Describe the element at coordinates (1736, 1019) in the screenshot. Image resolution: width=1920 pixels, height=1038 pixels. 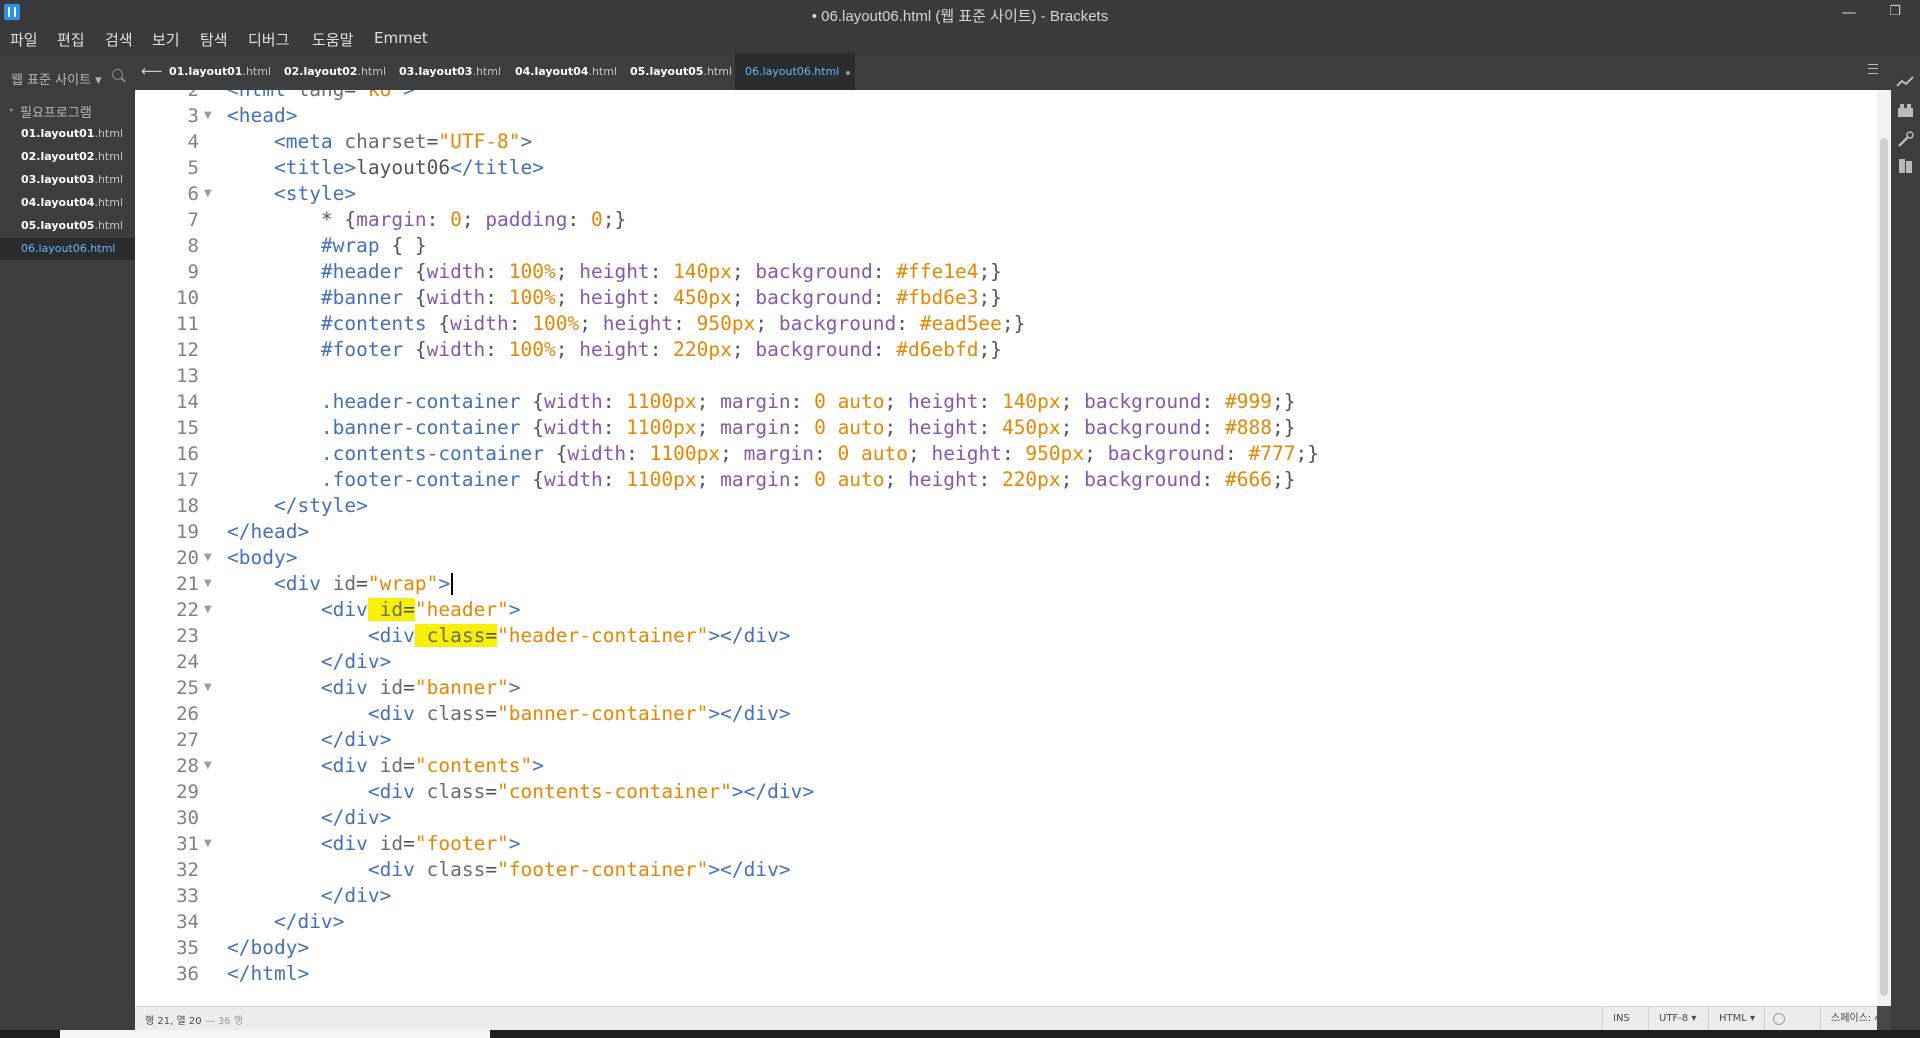
I see `language-dropdown: HTML ▾` at that location.